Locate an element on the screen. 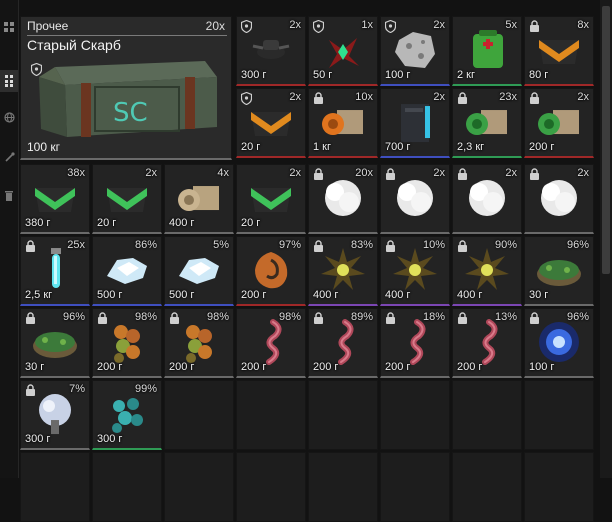 The width and height of the screenshot is (612, 522). item-quantity: 83% is located at coordinates (361, 245).